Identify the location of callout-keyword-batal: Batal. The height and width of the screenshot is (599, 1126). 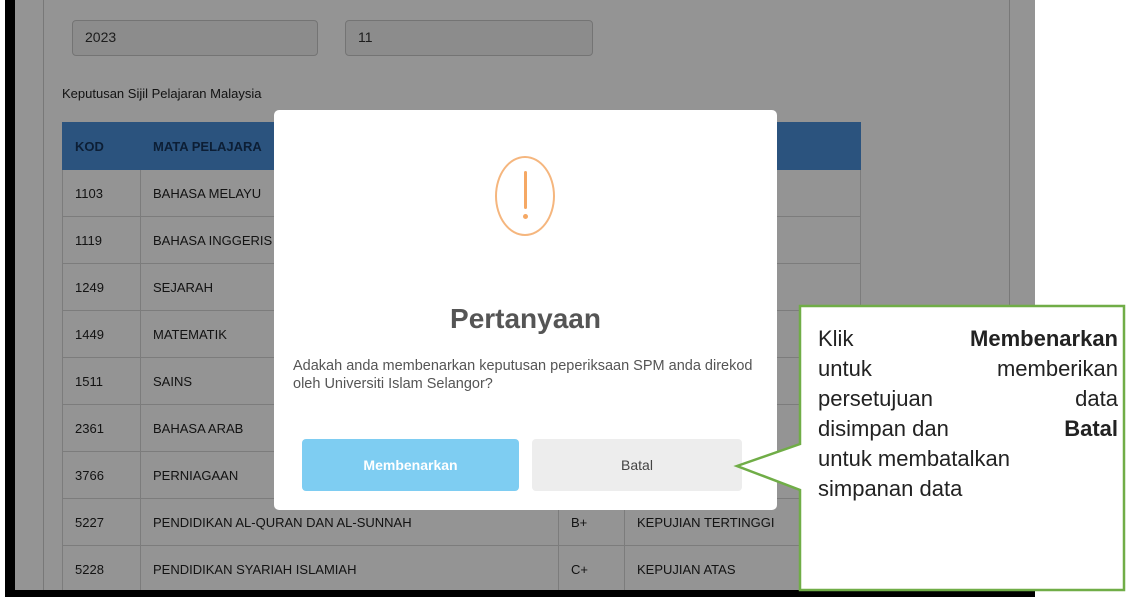
(1091, 428).